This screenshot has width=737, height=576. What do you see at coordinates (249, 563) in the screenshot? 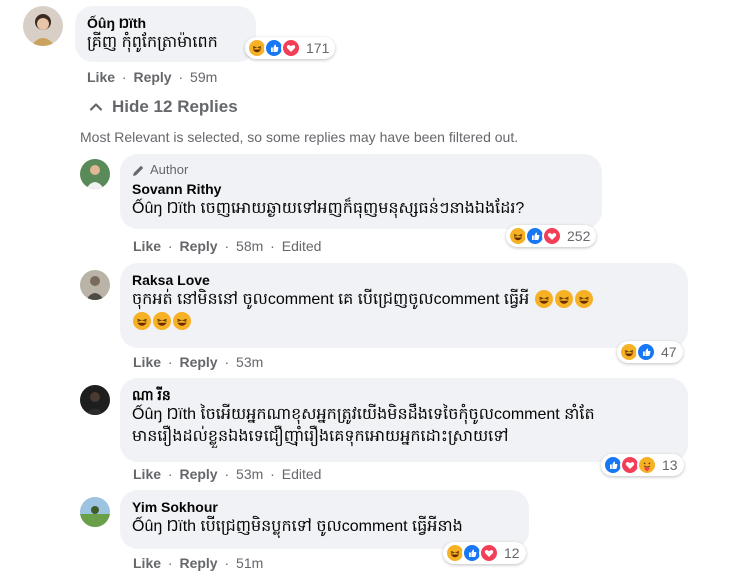
I see `timestamp: 51m` at bounding box center [249, 563].